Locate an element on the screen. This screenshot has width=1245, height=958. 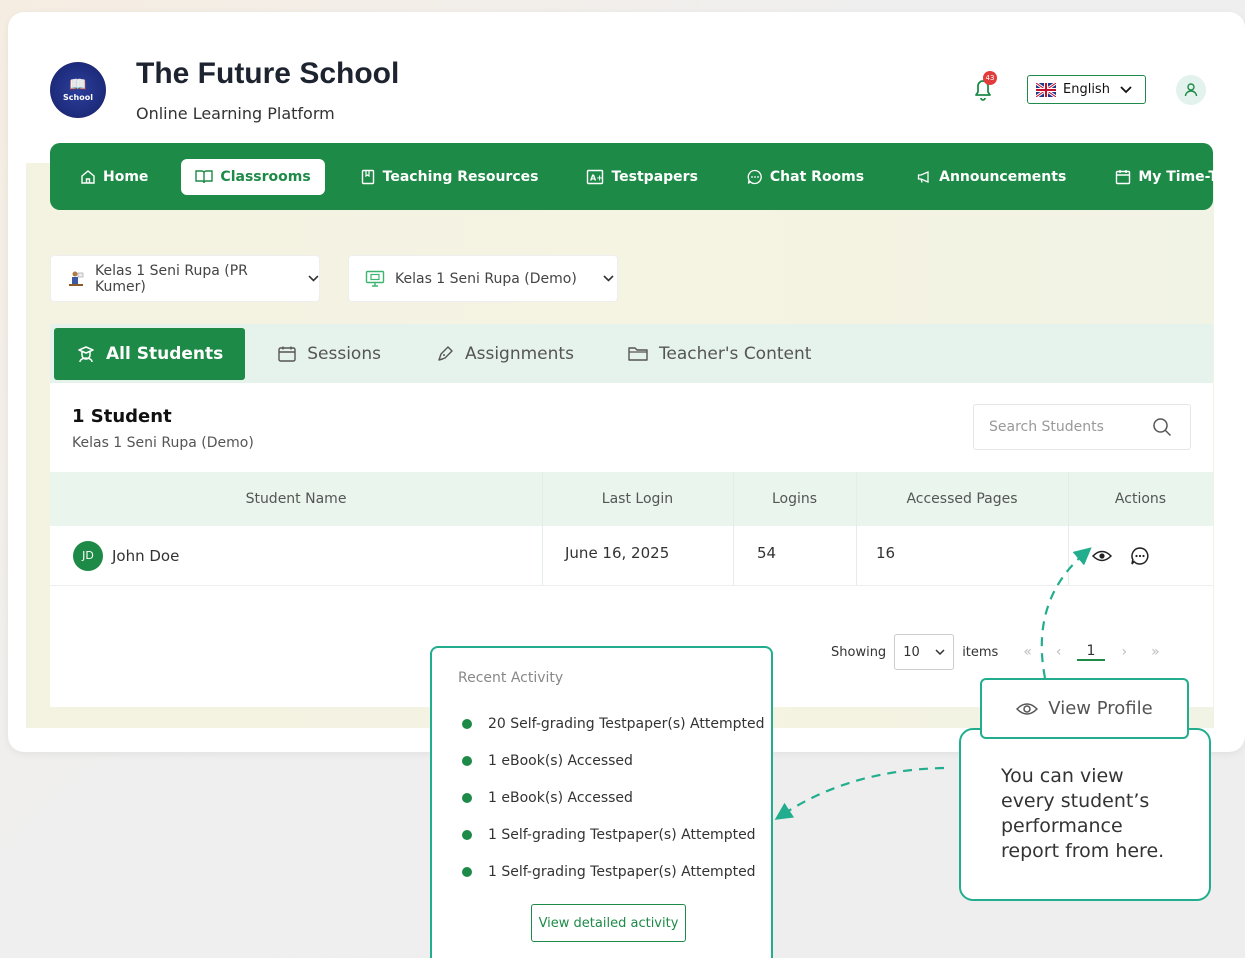
recent-activity-title: Recent Activity is located at coordinates (511, 678).